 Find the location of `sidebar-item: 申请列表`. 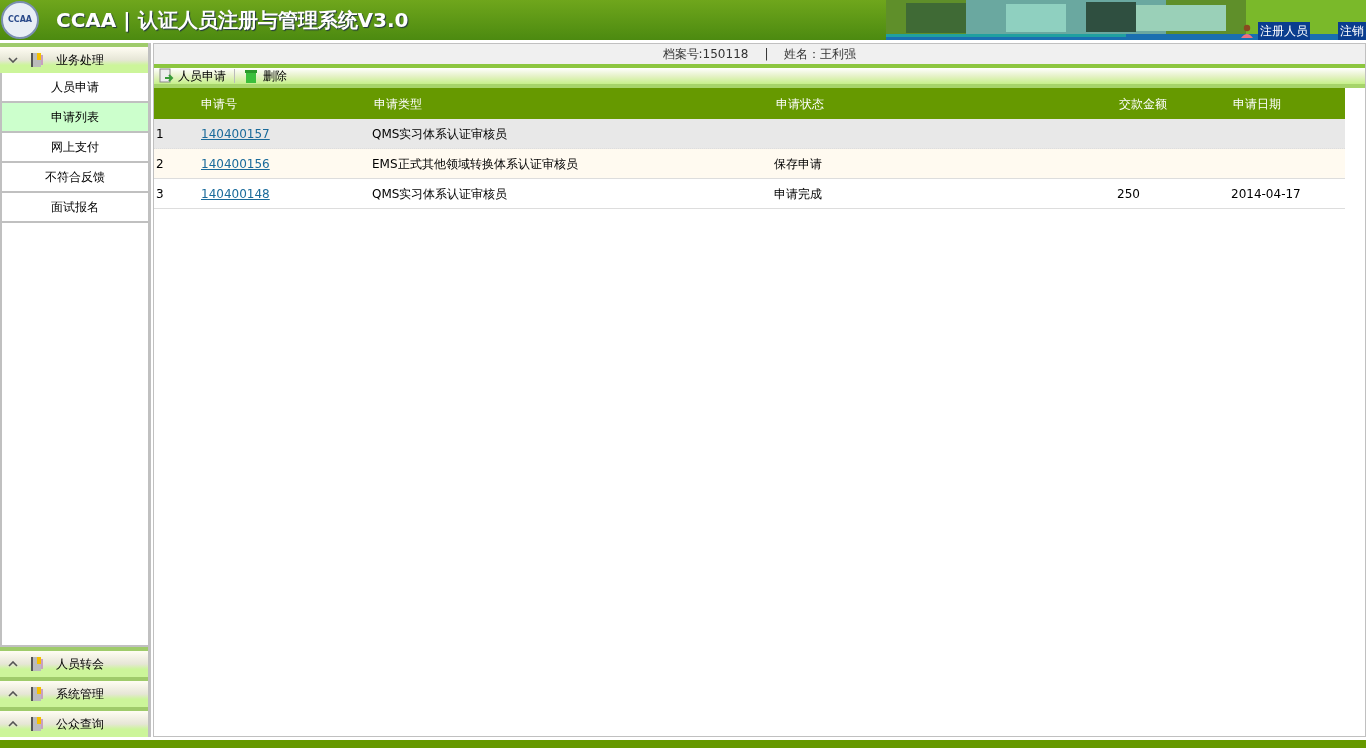

sidebar-item: 申请列表 is located at coordinates (75, 118).